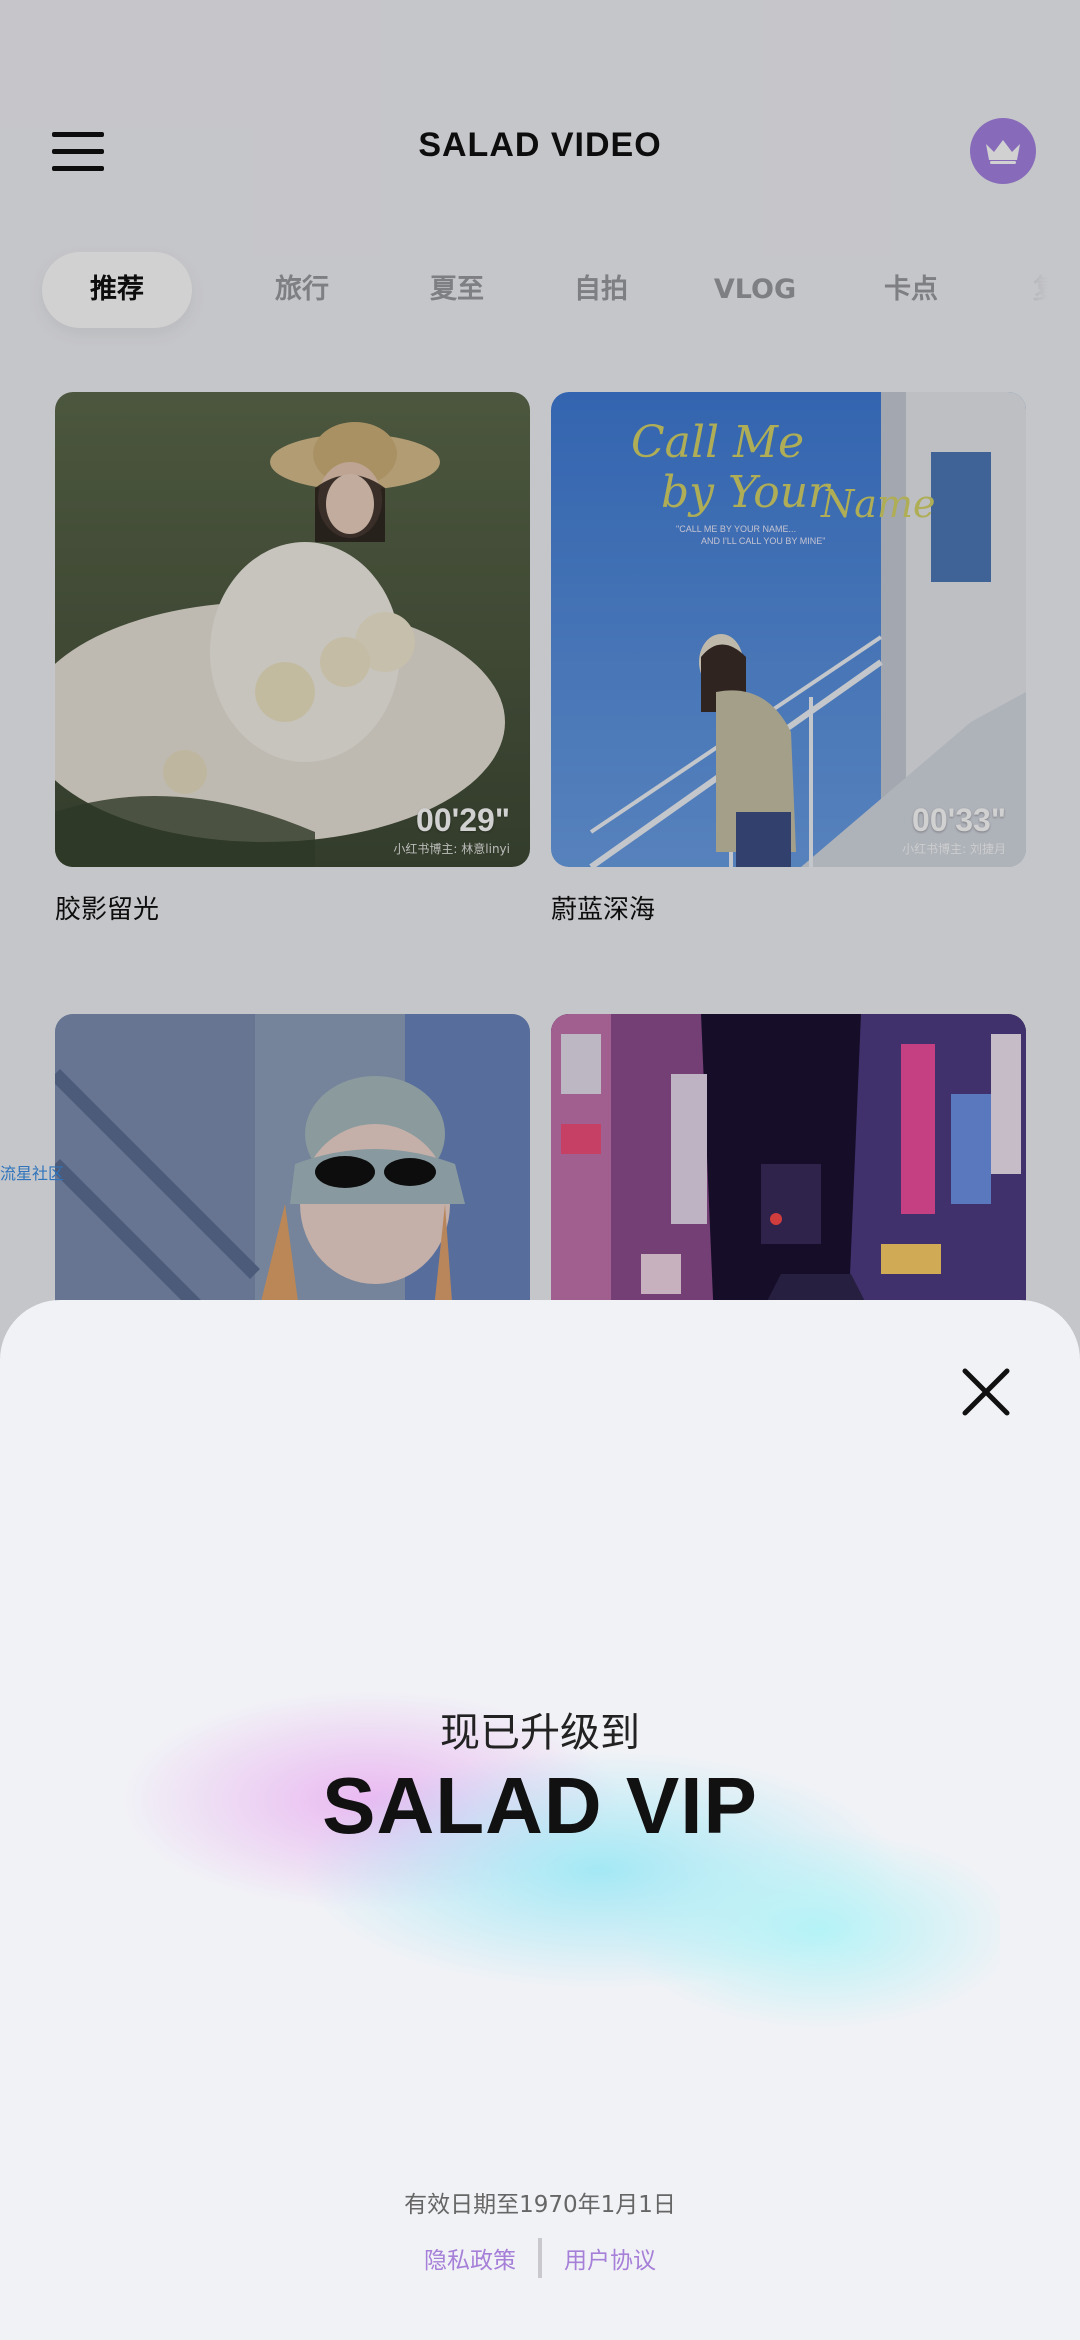 Image resolution: width=1080 pixels, height=2340 pixels. I want to click on validity-date: 有效日期至1970年1月1日, so click(540, 2205).